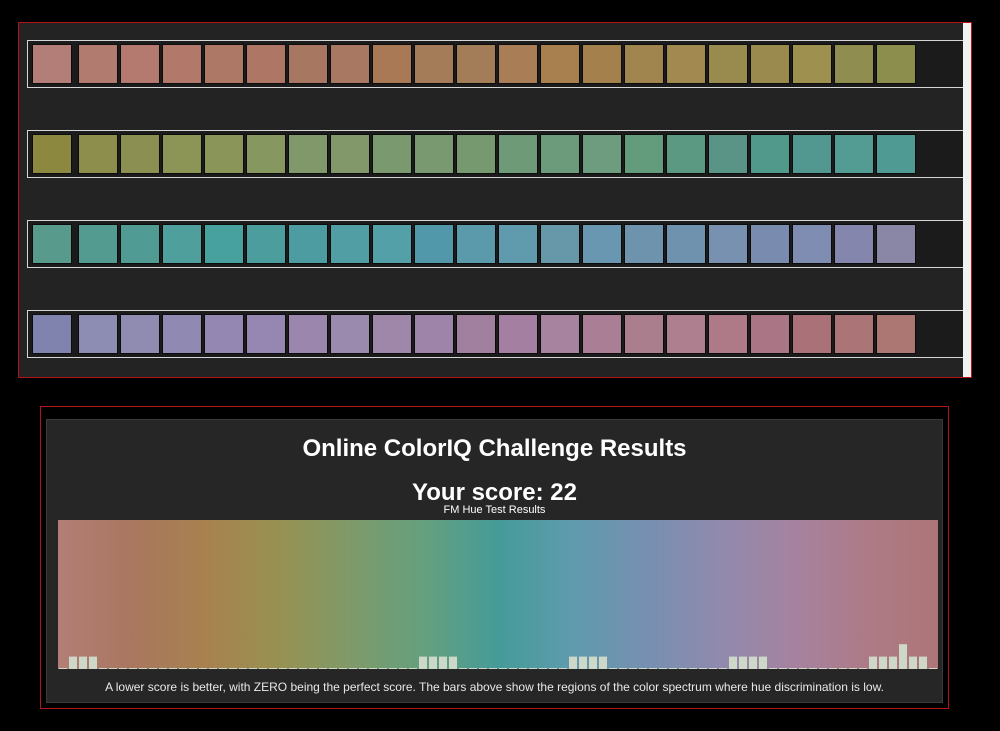 This screenshot has height=731, width=1000. I want to click on results-title: Online ColorIQ Challenge Results, so click(494, 448).